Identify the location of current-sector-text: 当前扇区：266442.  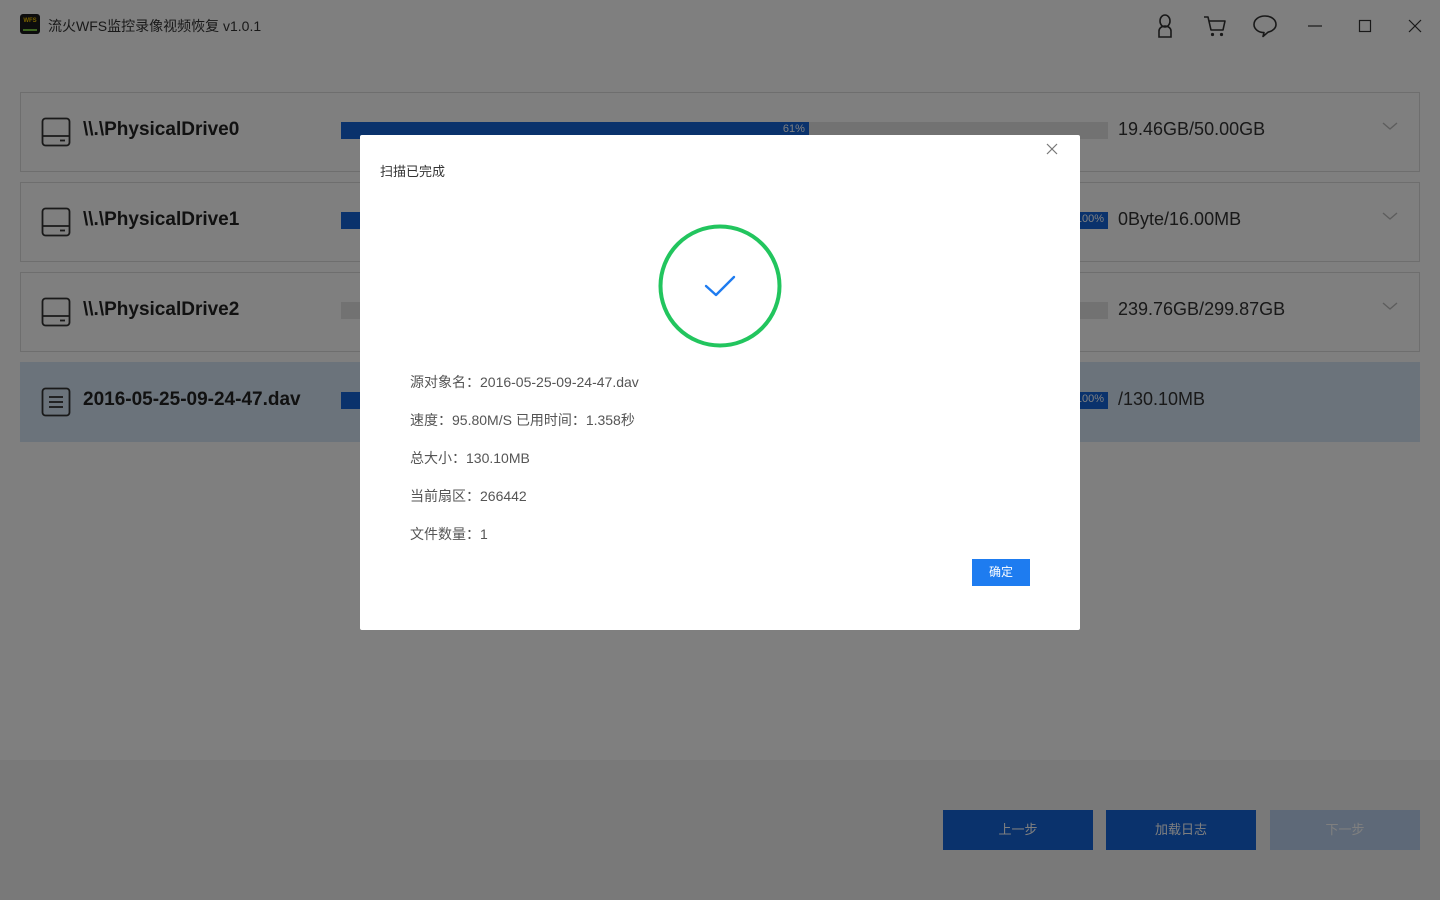
(468, 496).